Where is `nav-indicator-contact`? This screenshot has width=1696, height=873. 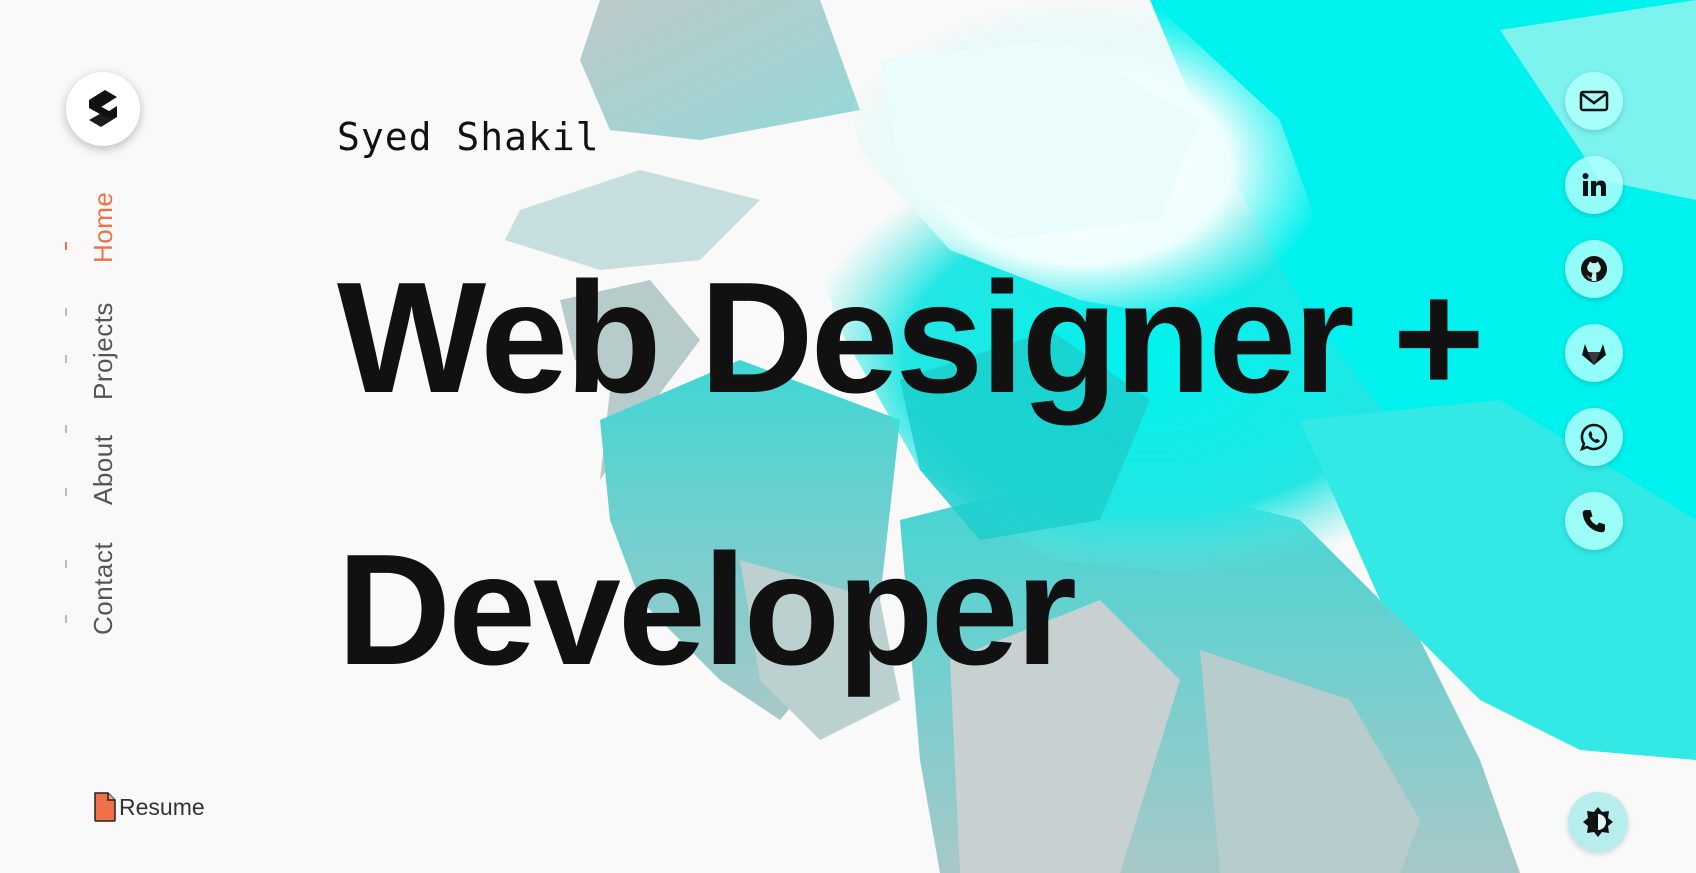
nav-indicator-contact is located at coordinates (66, 564).